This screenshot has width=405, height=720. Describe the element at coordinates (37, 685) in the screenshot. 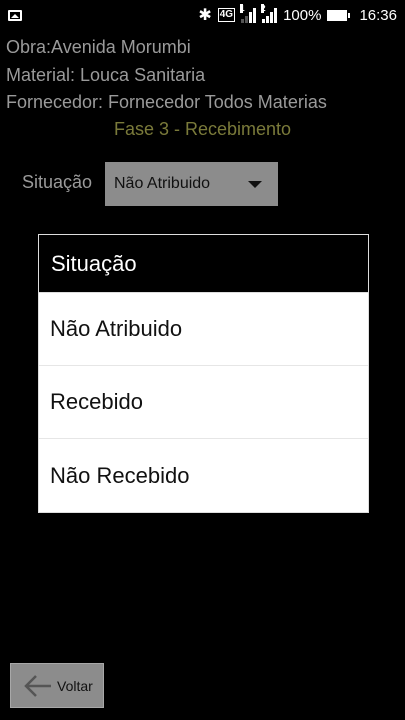

I see `arrow-left-icon` at that location.